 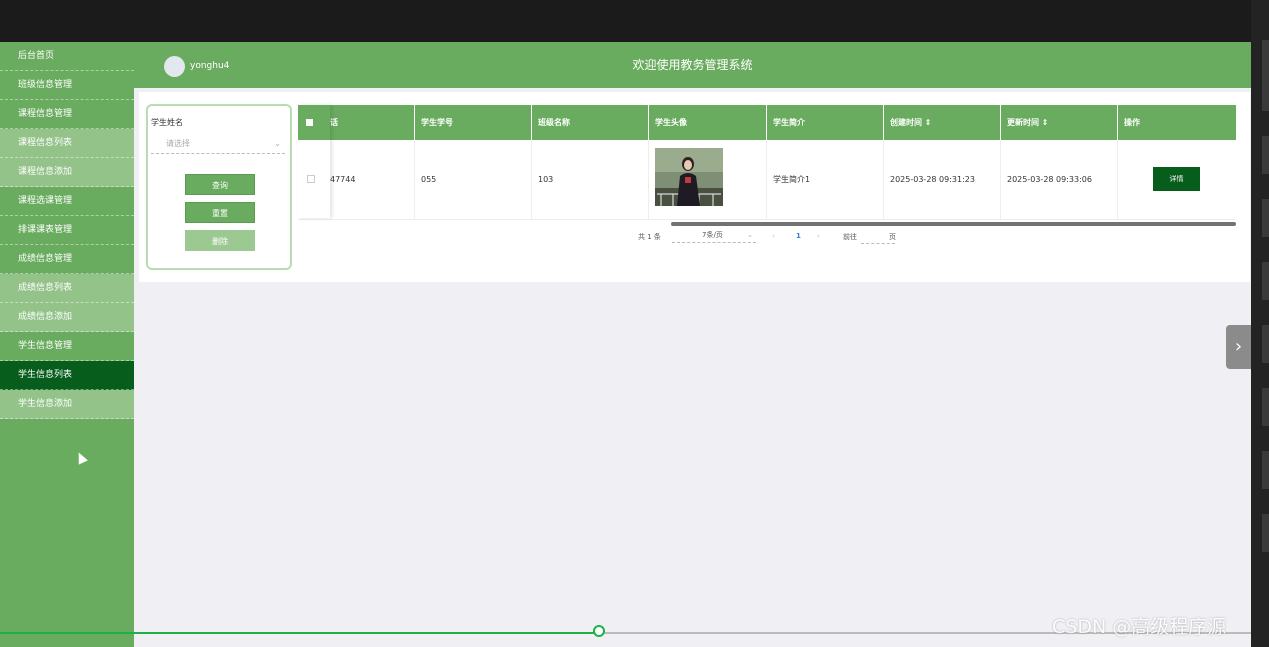 I want to click on search-panel: 学生姓名 请选择 ⌄ 查询 重置 删除, so click(x=219, y=187).